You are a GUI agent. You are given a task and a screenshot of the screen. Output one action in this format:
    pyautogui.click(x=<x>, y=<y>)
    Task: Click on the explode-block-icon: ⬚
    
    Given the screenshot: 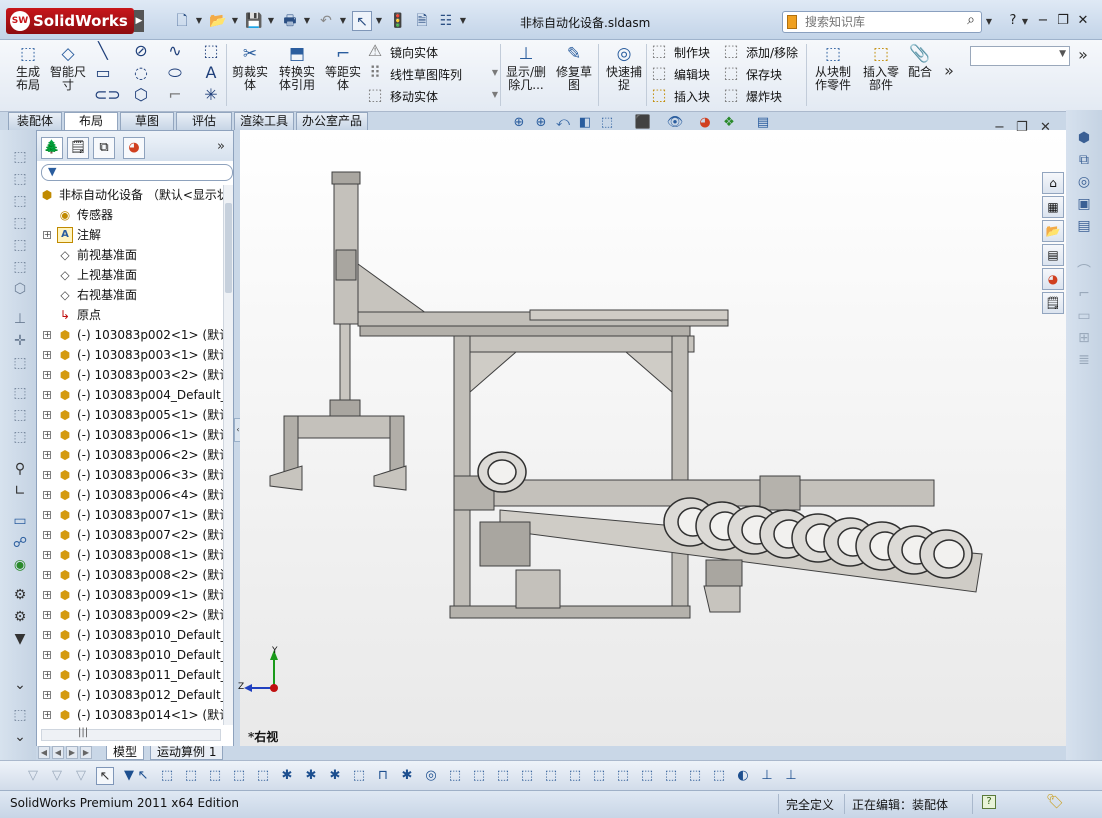 What is the action you would take?
    pyautogui.click(x=731, y=95)
    